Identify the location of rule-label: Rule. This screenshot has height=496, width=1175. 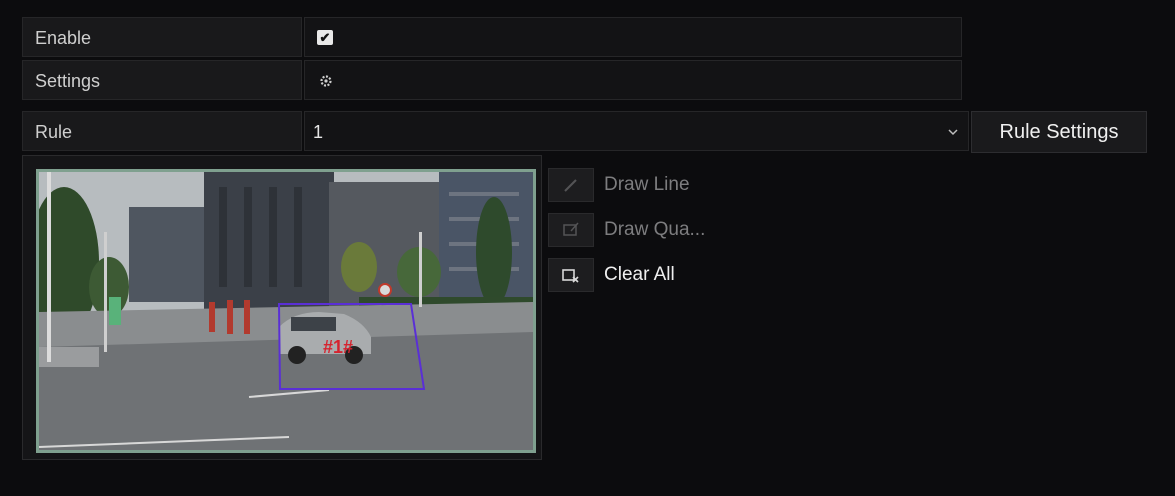
(162, 131).